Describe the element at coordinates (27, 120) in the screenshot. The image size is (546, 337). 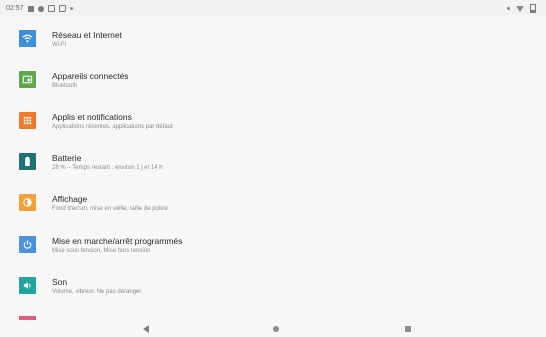
I see `apps-icon` at that location.